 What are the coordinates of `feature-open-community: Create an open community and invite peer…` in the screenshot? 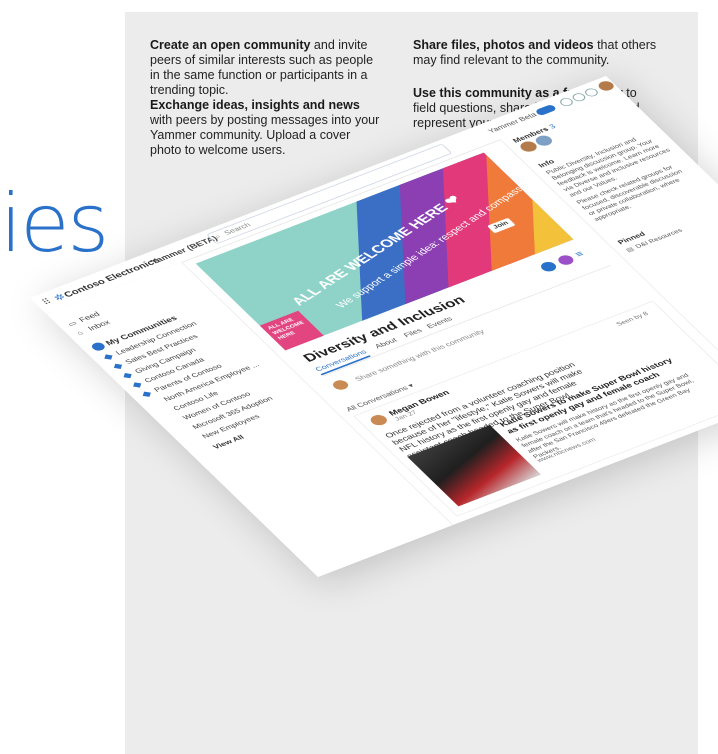 It's located at (265, 68).